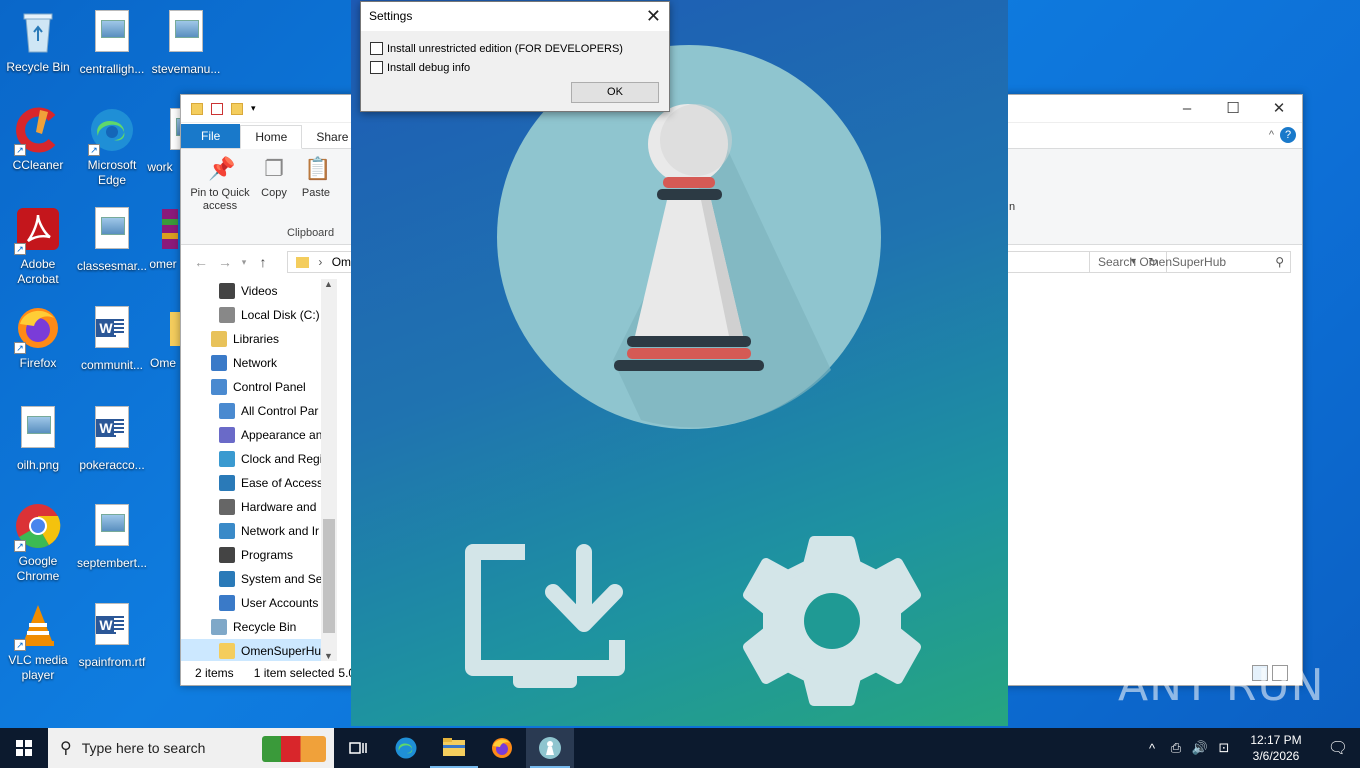  What do you see at coordinates (1338, 748) in the screenshot?
I see `notifications-icon: 🗨` at bounding box center [1338, 748].